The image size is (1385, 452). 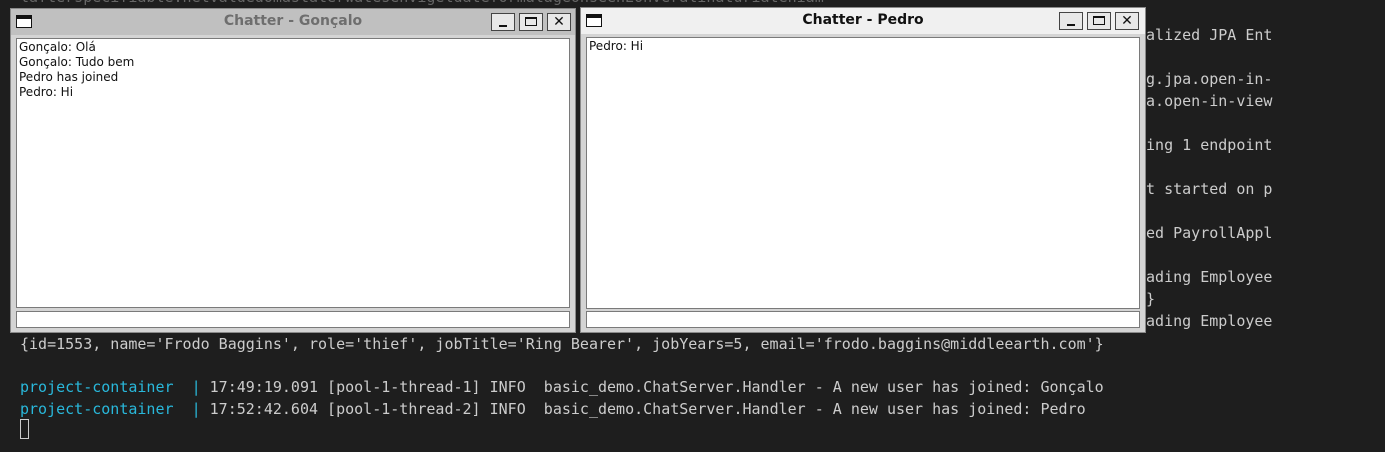 What do you see at coordinates (69, 77) in the screenshot?
I see `chat-message: Pedro has joined` at bounding box center [69, 77].